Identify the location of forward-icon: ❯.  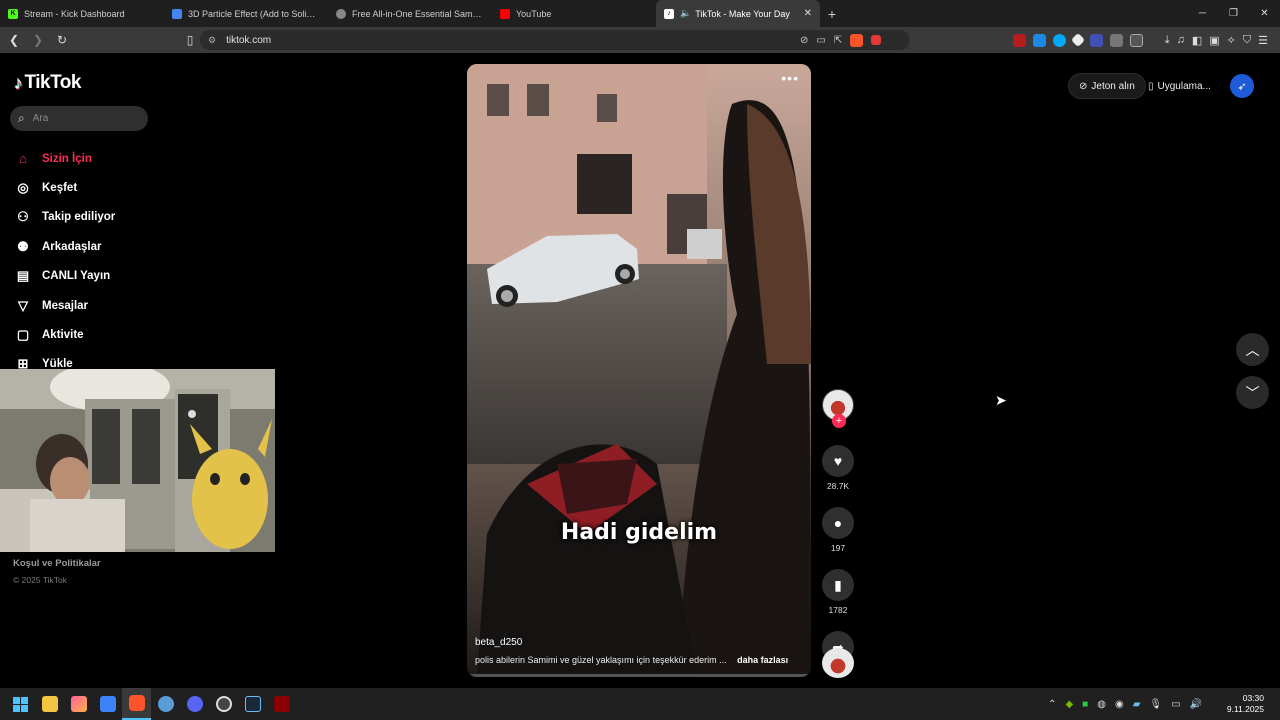
(38, 40).